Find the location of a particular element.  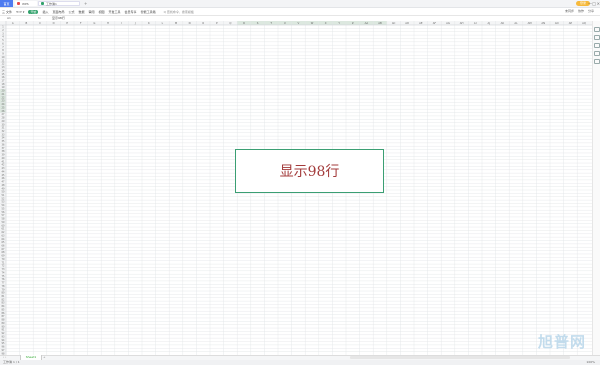

wps-tab: WPS is located at coordinates (26, 3).